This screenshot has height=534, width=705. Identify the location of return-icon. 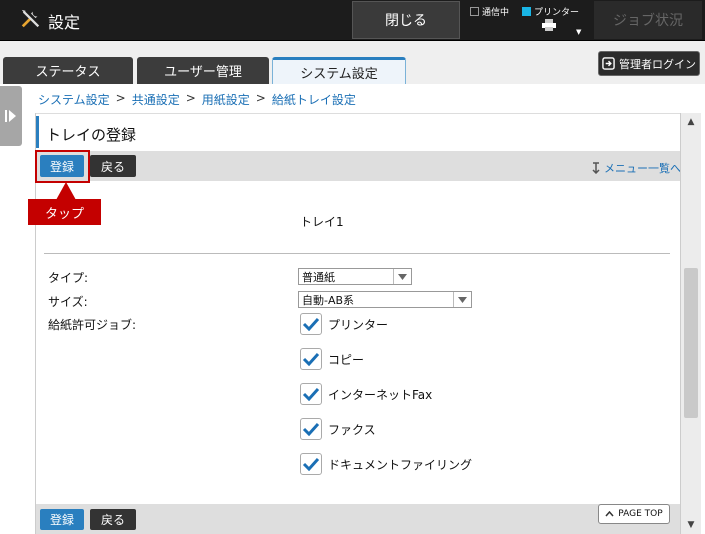
(596, 168).